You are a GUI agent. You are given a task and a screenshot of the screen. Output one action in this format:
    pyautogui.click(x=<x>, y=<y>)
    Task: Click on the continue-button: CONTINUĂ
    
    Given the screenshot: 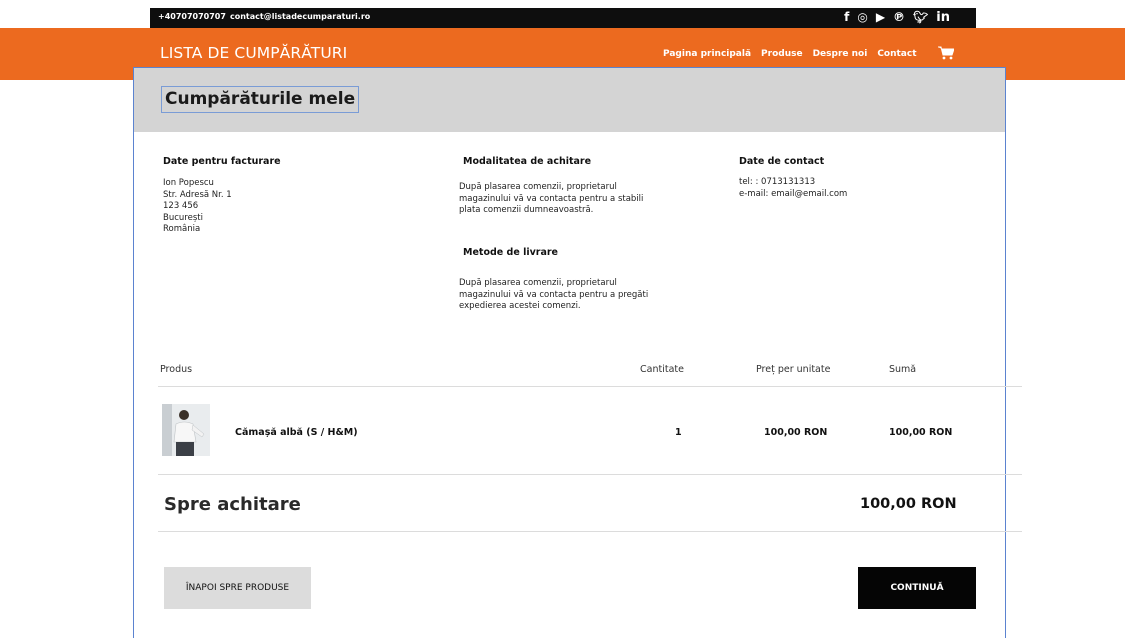 What is the action you would take?
    pyautogui.click(x=917, y=588)
    